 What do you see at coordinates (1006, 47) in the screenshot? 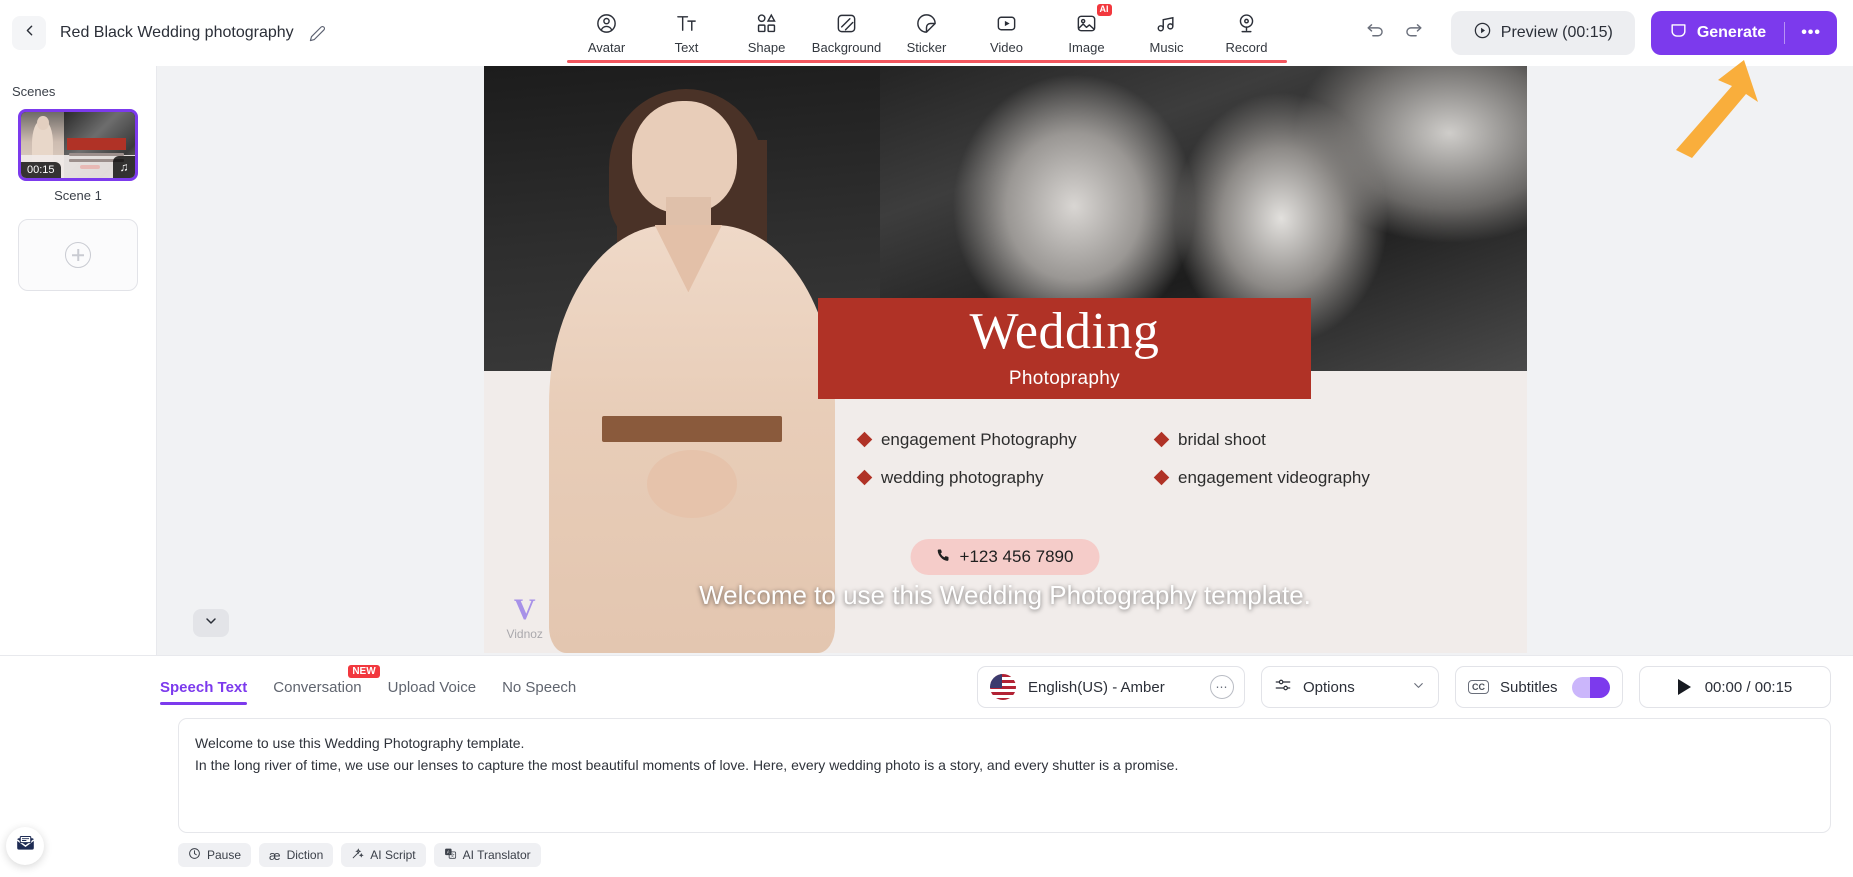
I see `tool-label: Video` at bounding box center [1006, 47].